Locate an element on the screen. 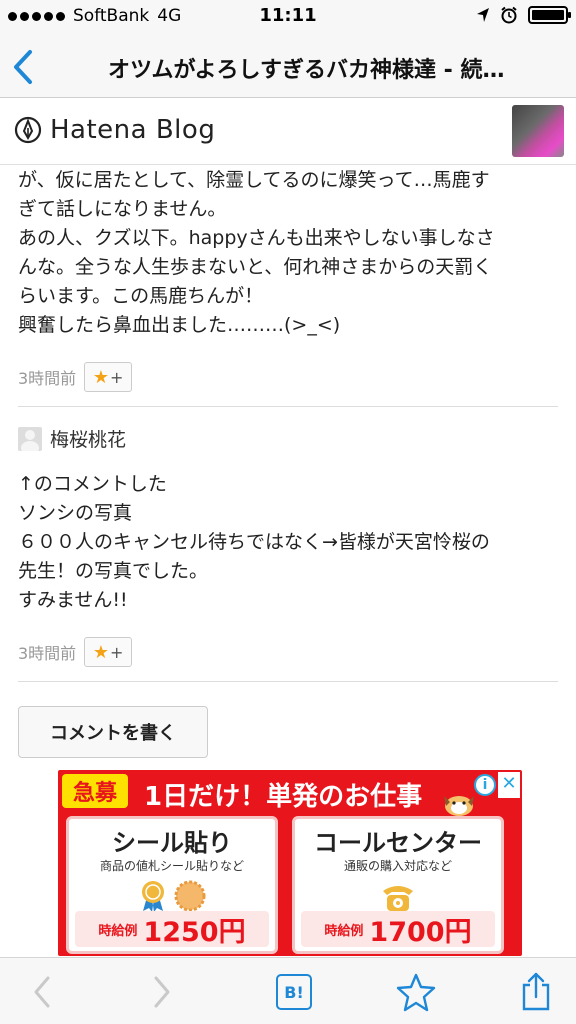 Image resolution: width=576 pixels, height=1024 pixels. card-title: シール貼り is located at coordinates (172, 843).